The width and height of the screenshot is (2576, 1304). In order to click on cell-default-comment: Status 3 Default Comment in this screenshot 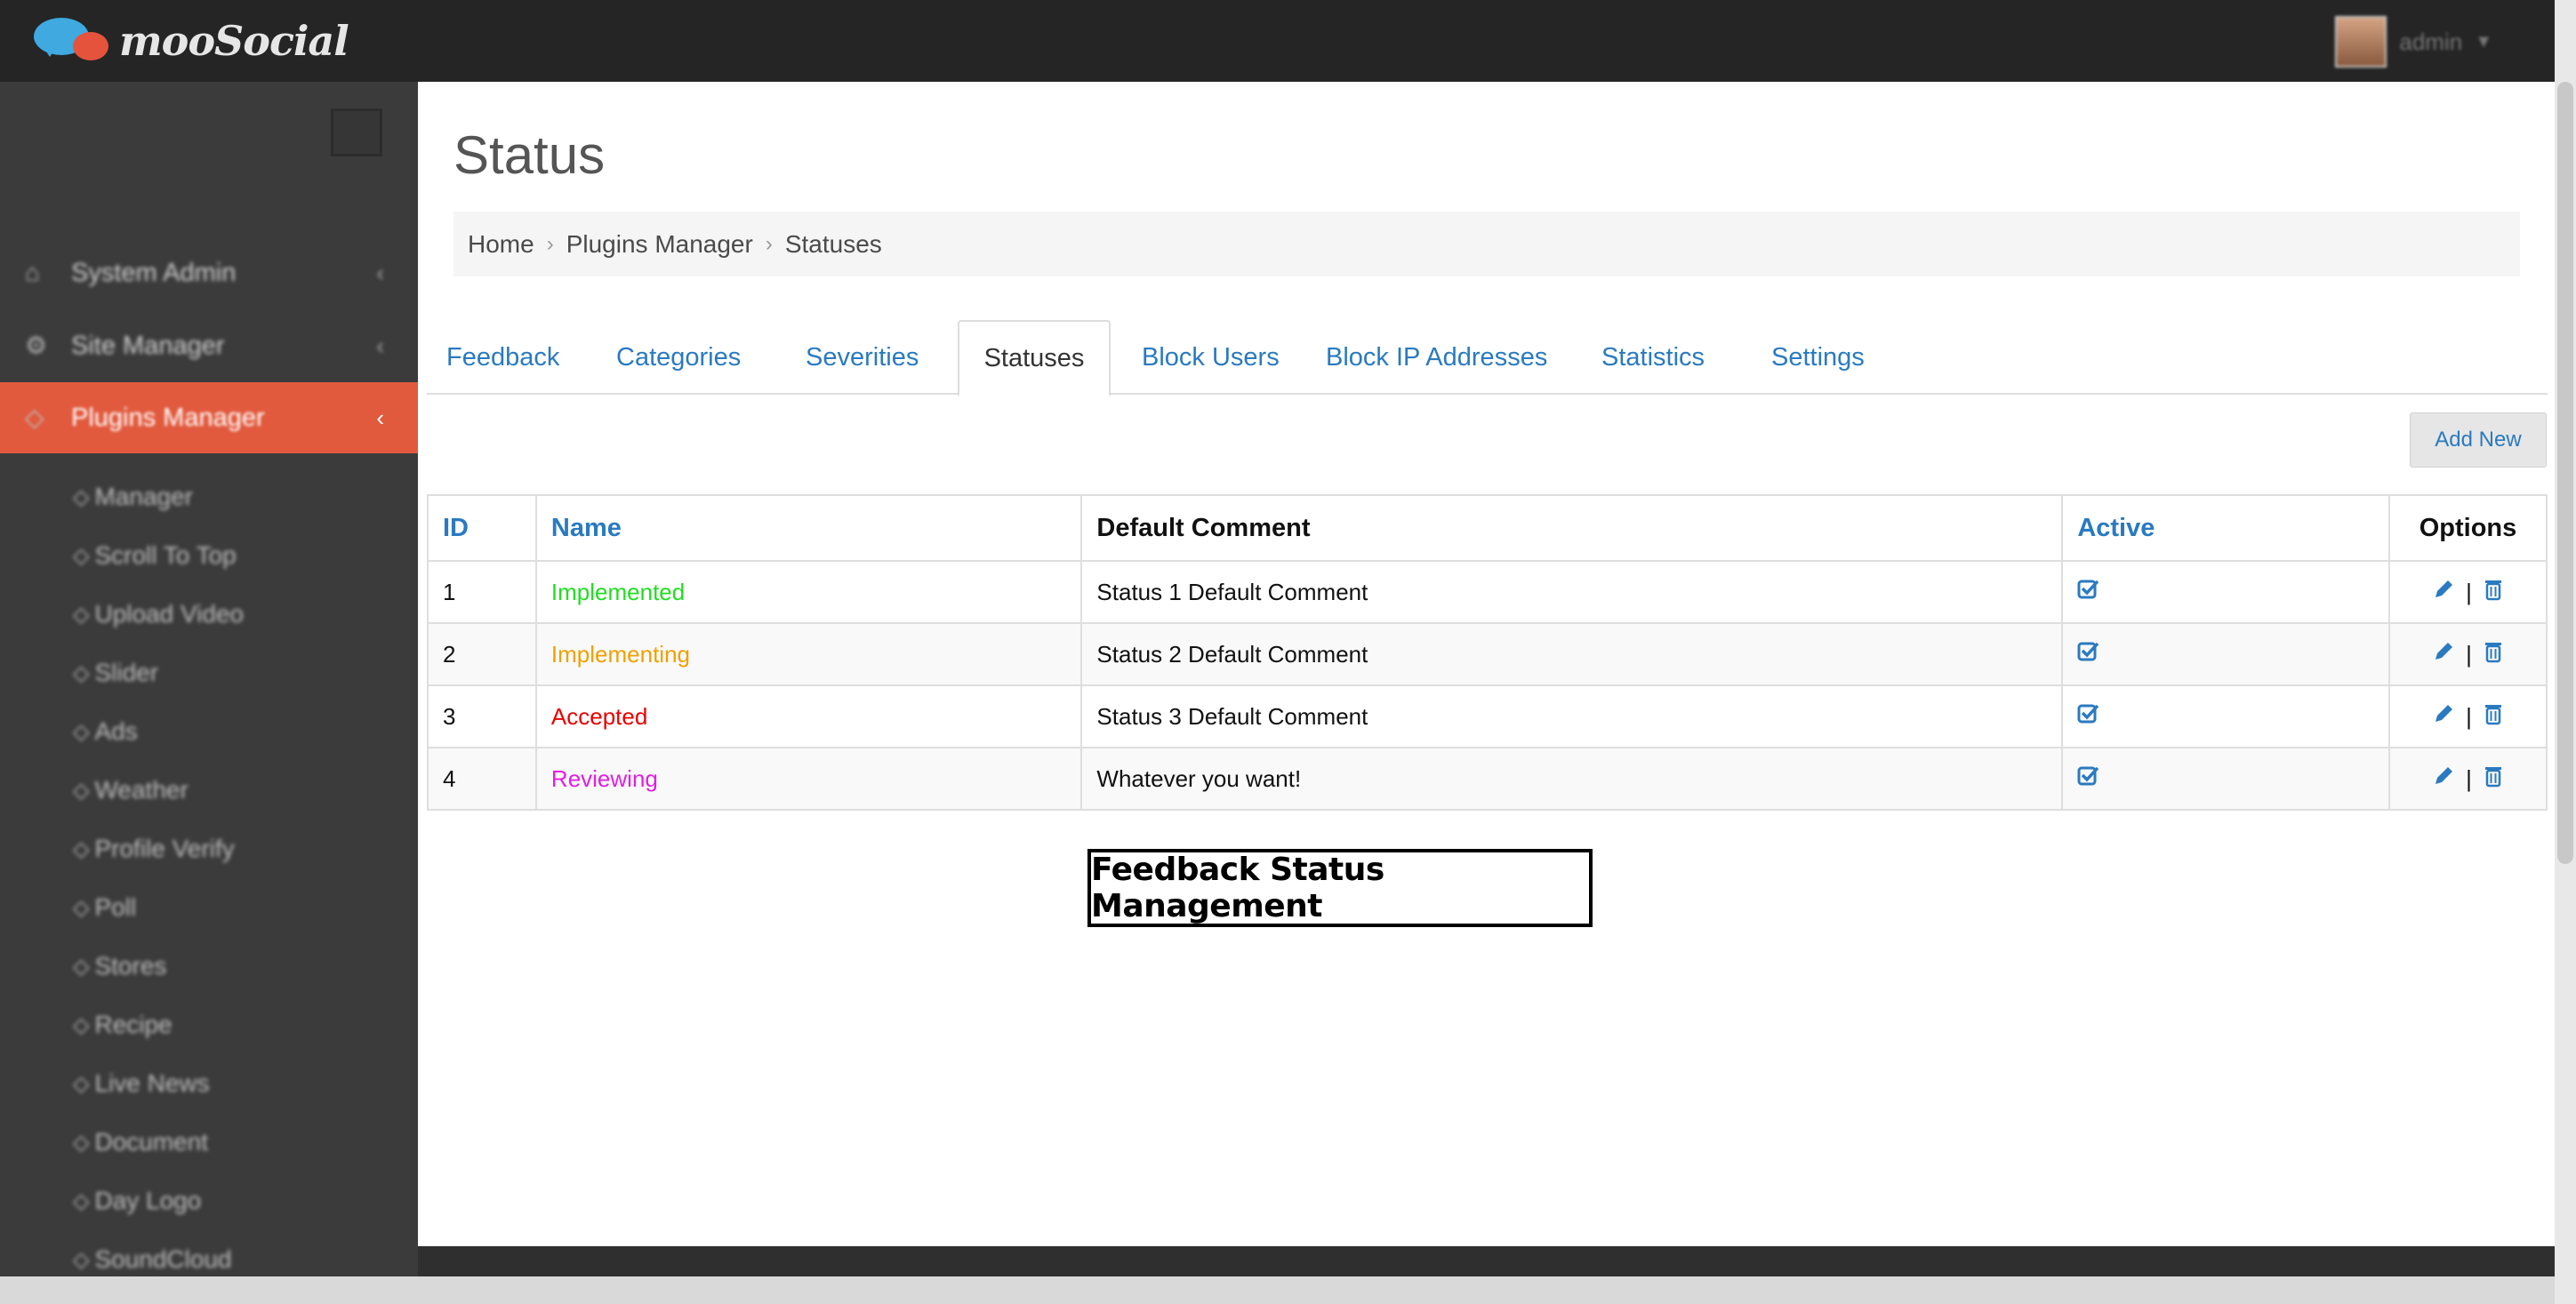, I will do `click(1572, 716)`.